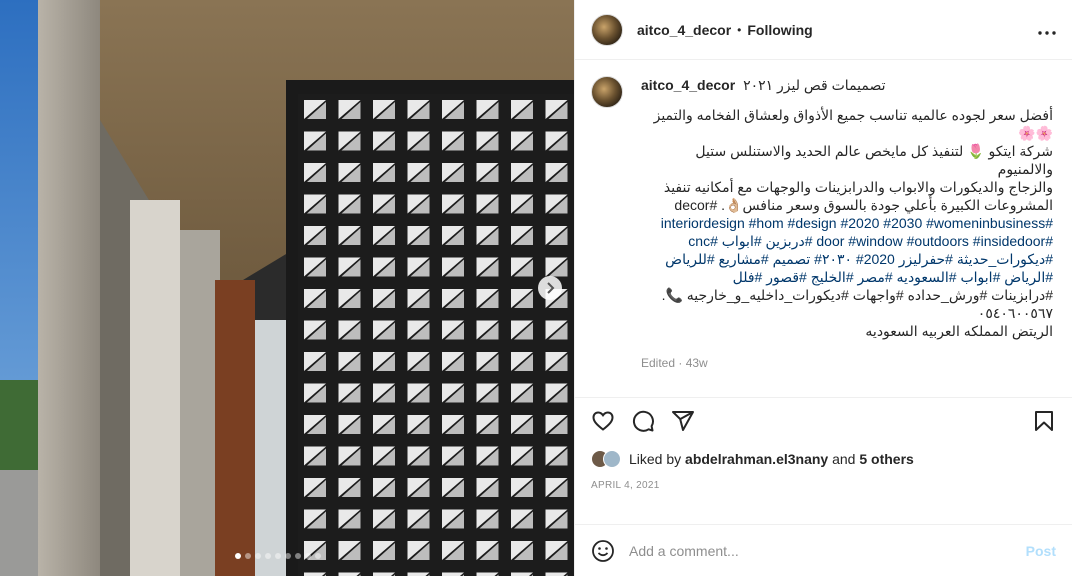  I want to click on like-button, so click(603, 421).